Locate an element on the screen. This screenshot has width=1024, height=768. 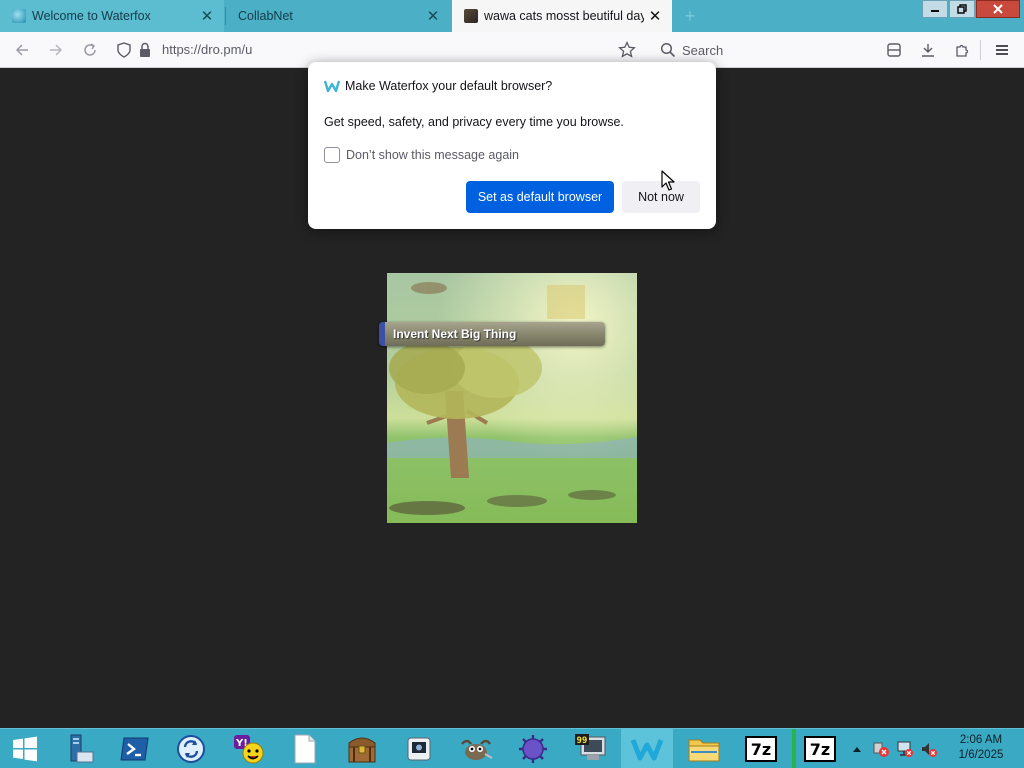
taskbar-photo-viewer is located at coordinates (419, 748).